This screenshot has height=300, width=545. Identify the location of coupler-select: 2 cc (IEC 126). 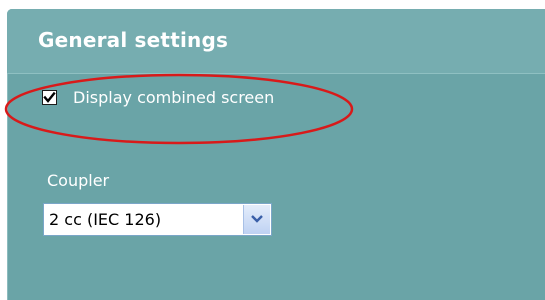
(157, 219).